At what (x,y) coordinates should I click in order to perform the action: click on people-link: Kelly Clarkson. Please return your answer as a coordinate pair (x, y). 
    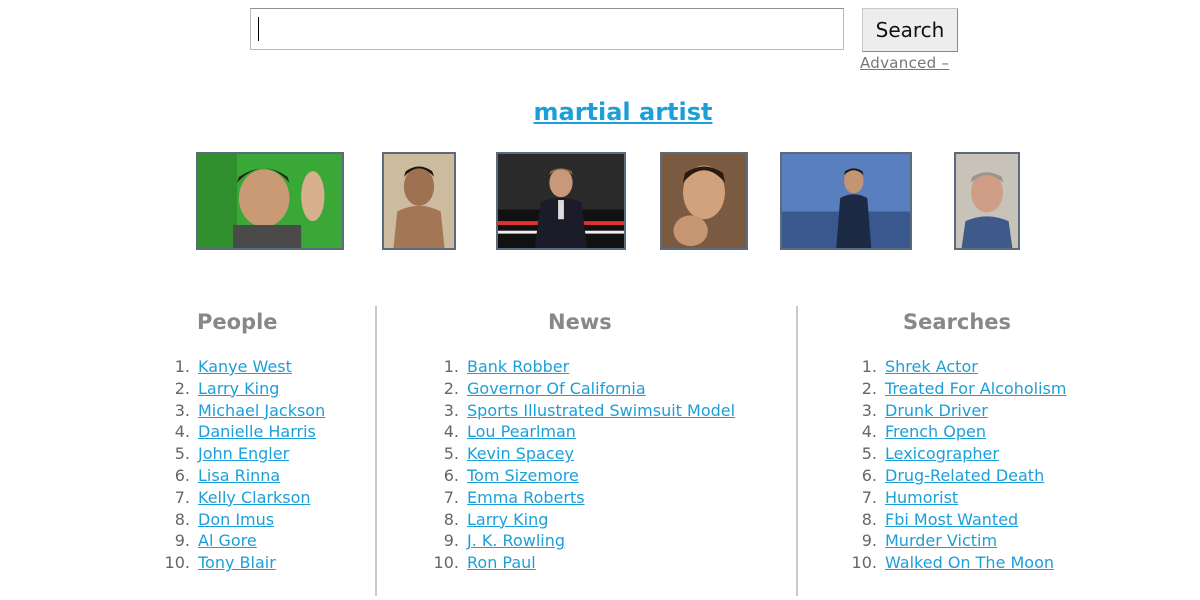
    Looking at the image, I should click on (254, 497).